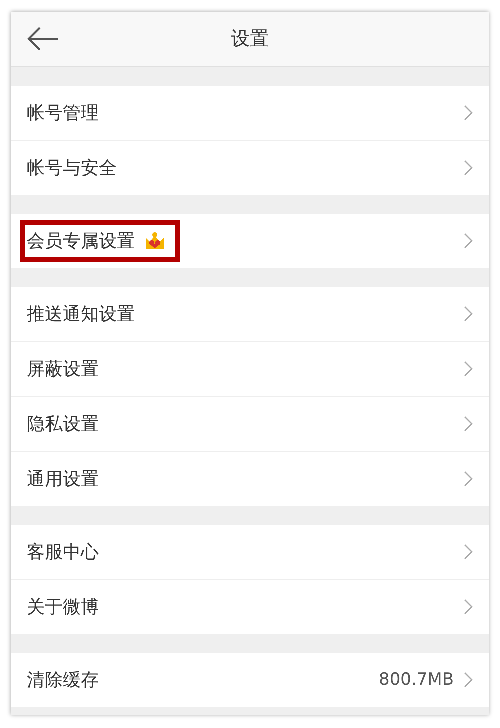 The width and height of the screenshot is (500, 728). Describe the element at coordinates (63, 680) in the screenshot. I see `row-label: 清除缓存` at that location.